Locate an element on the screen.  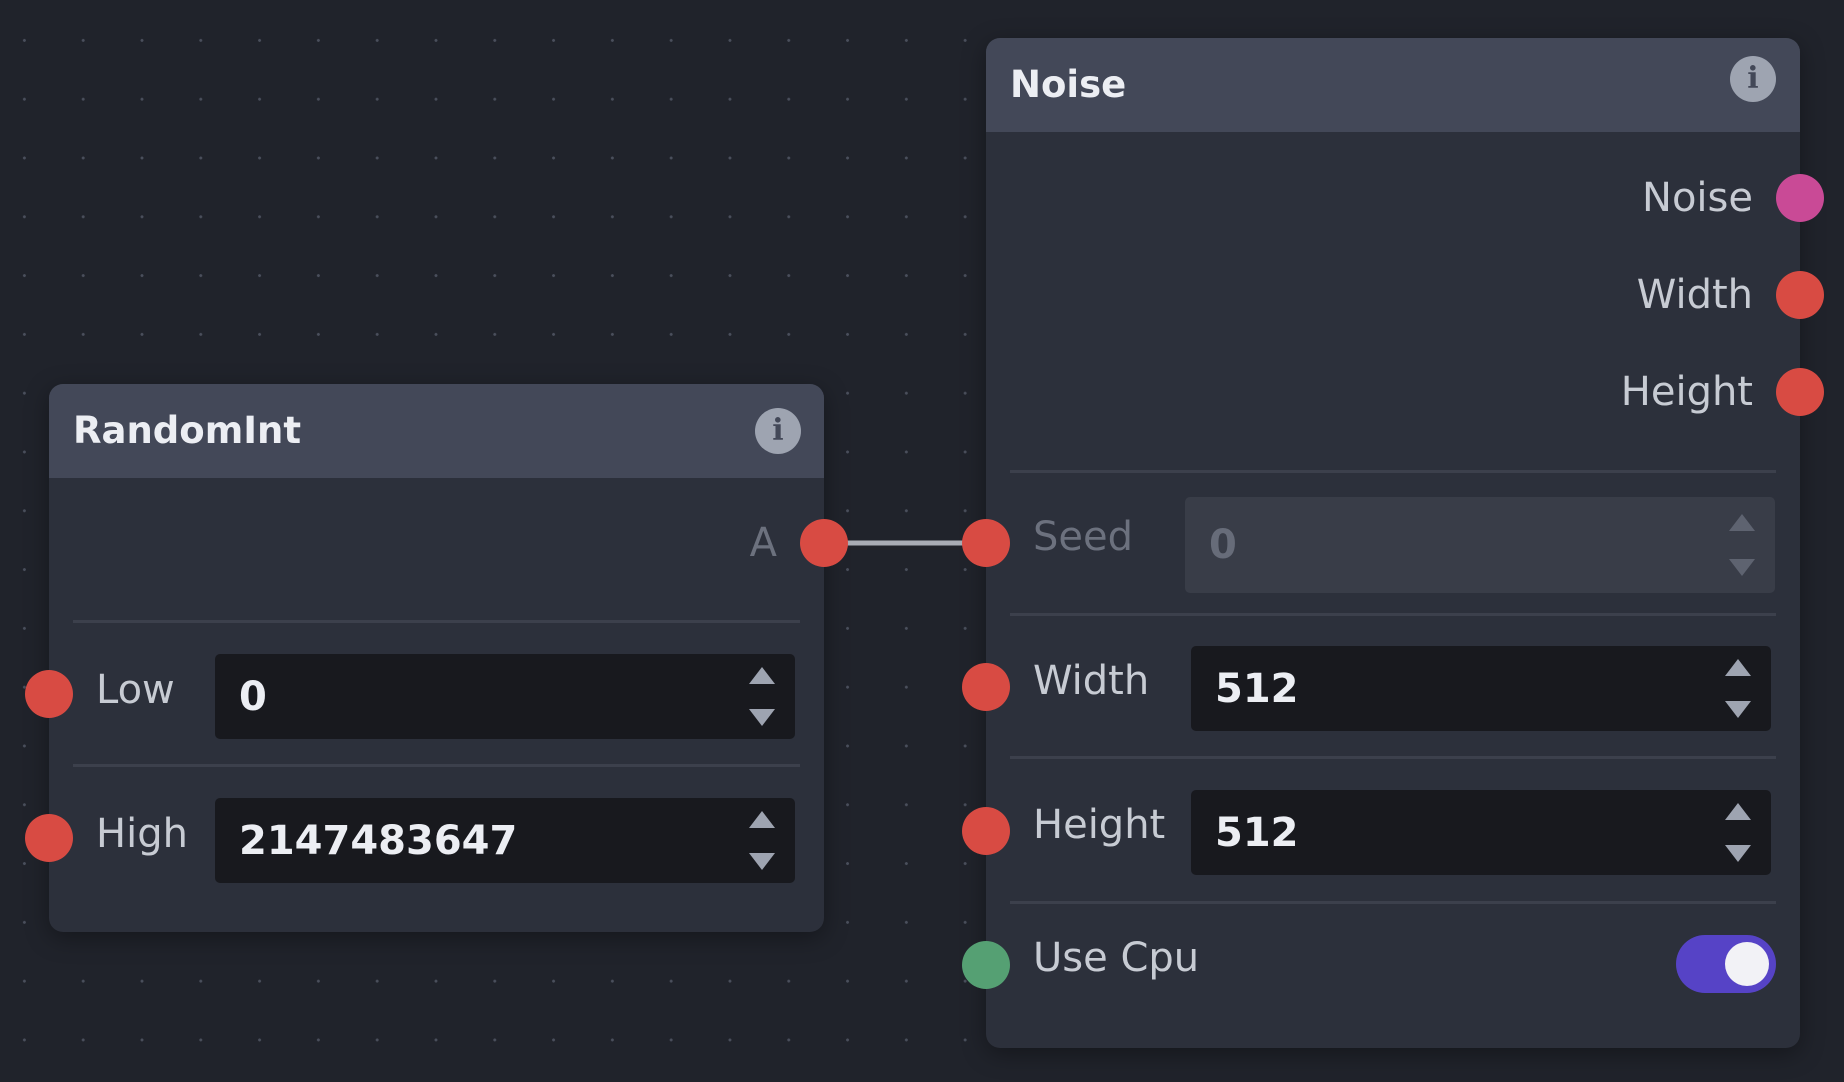
toggle-knob is located at coordinates (1747, 964).